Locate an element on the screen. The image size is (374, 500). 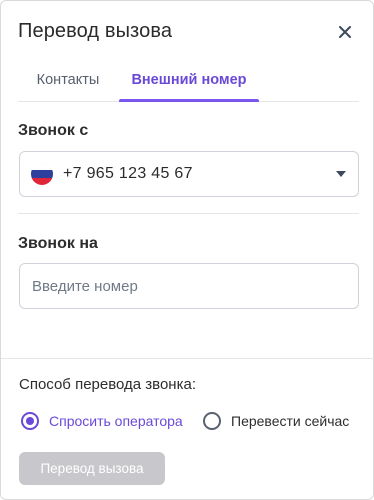
call-to-label: Звонок на is located at coordinates (58, 243).